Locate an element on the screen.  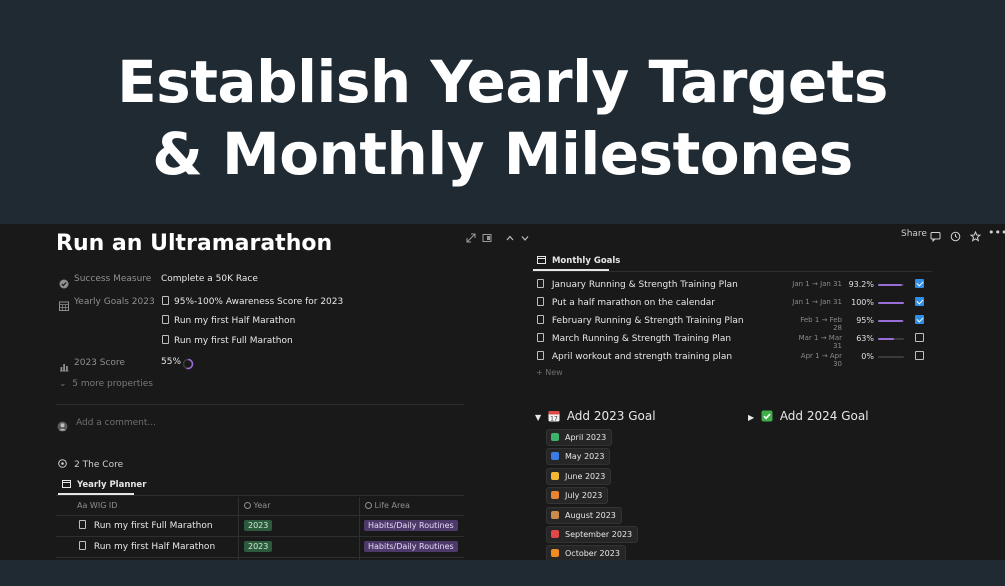
prop-success-measure-value: Complete a 50K Race is located at coordinates (209, 279).